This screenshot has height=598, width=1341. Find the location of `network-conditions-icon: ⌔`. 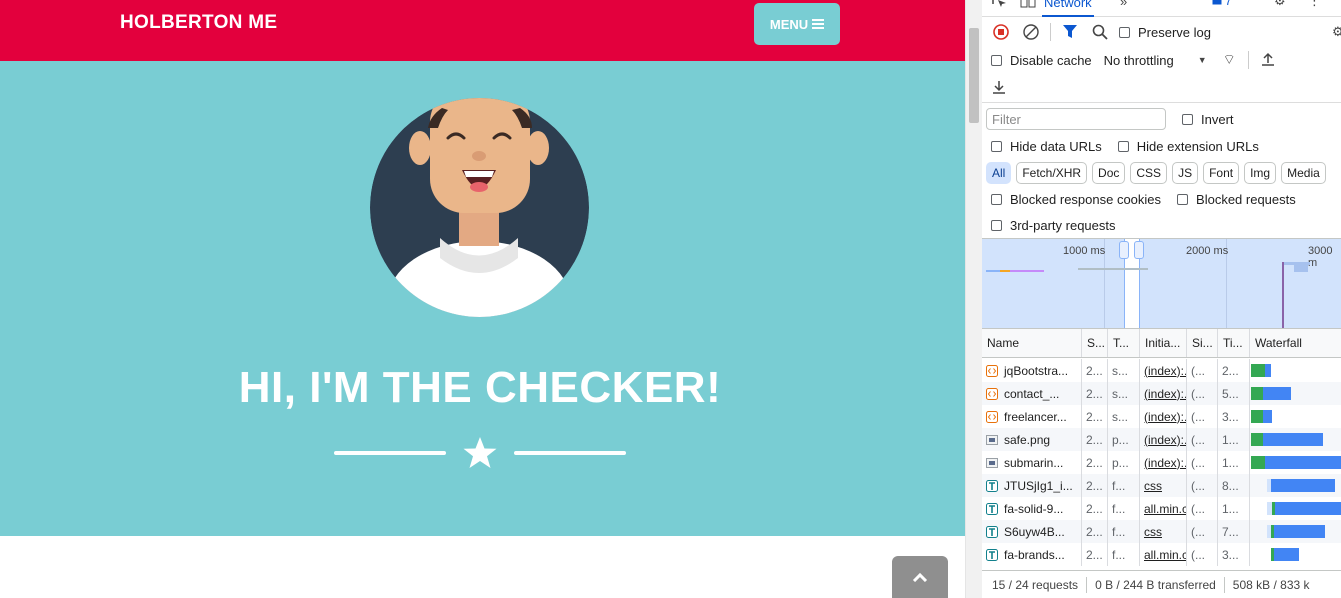

network-conditions-icon: ⌔ is located at coordinates (1229, 60).